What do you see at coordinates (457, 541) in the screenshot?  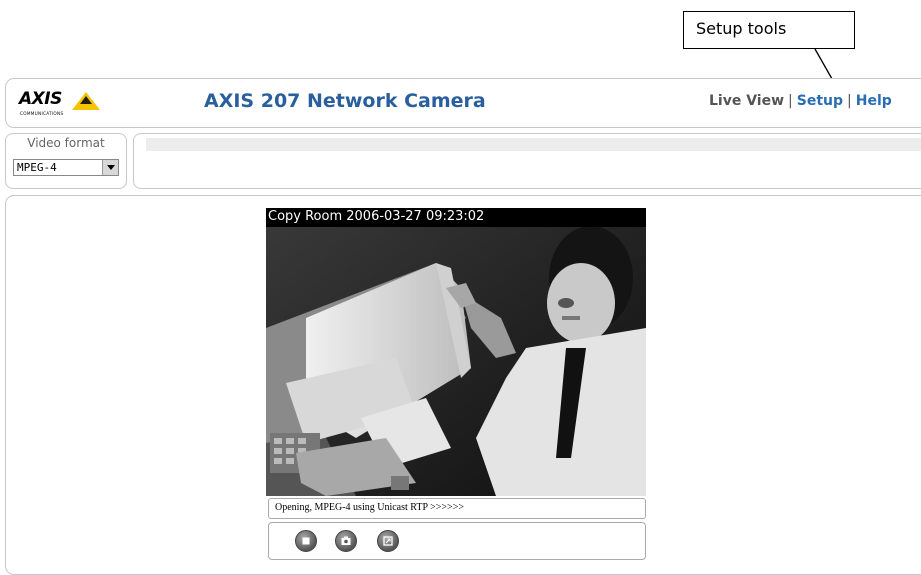 I see `video-controls` at bounding box center [457, 541].